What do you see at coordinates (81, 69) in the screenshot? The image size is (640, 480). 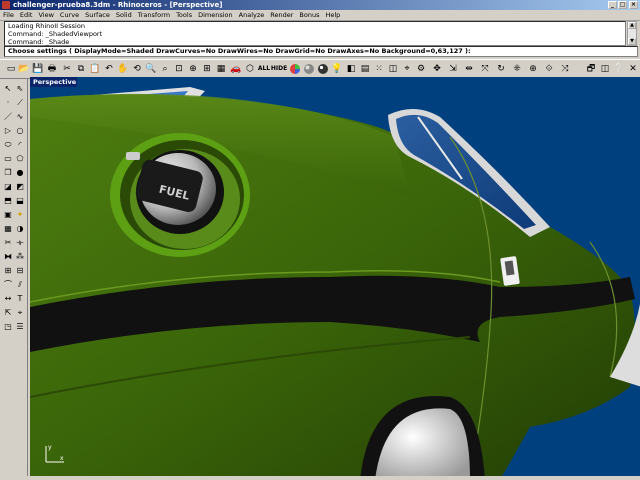 I see `copy-icon: ⧉` at bounding box center [81, 69].